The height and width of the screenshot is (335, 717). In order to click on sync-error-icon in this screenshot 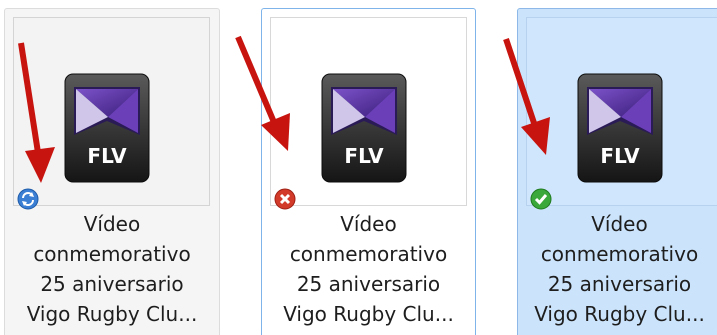, I will do `click(285, 199)`.